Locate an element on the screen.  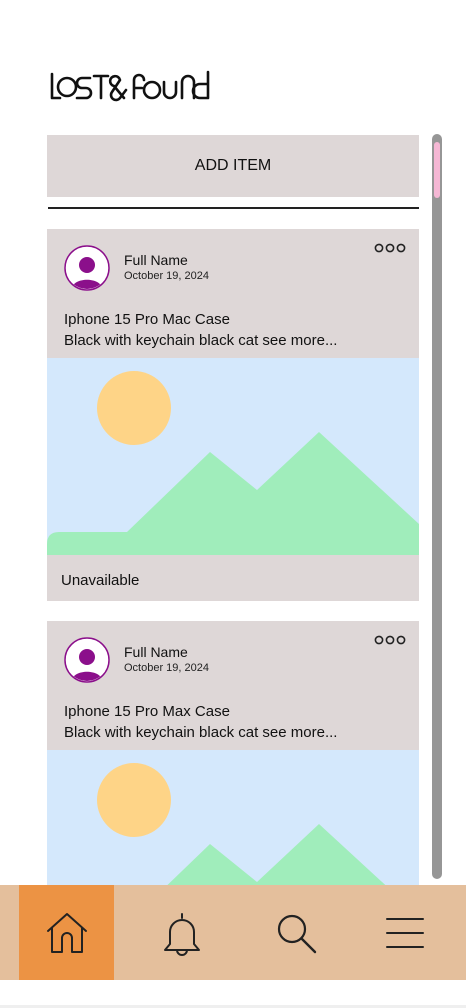
menu-icon is located at coordinates (404, 932).